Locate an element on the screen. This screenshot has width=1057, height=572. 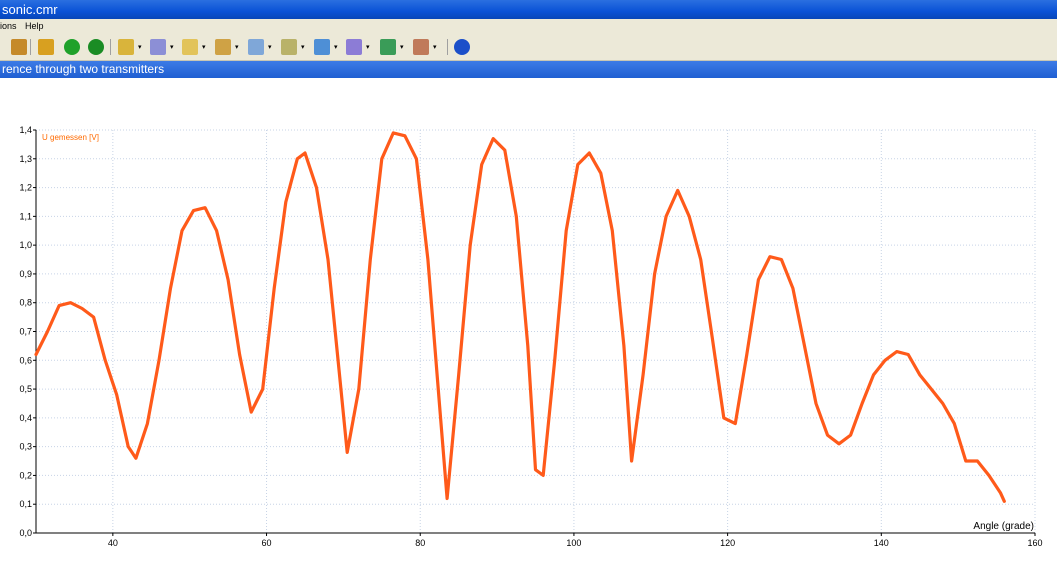
x-tick-label: 100 is located at coordinates (573, 543).